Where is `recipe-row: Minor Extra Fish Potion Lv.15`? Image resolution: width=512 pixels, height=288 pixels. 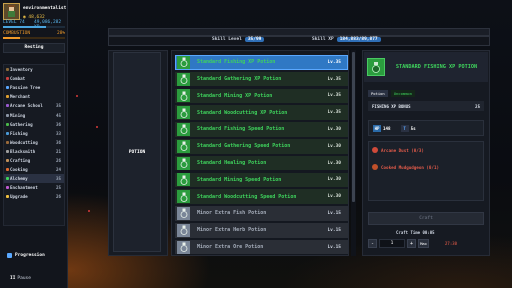 recipe-row: Minor Extra Fish Potion Lv.15 is located at coordinates (261, 213).